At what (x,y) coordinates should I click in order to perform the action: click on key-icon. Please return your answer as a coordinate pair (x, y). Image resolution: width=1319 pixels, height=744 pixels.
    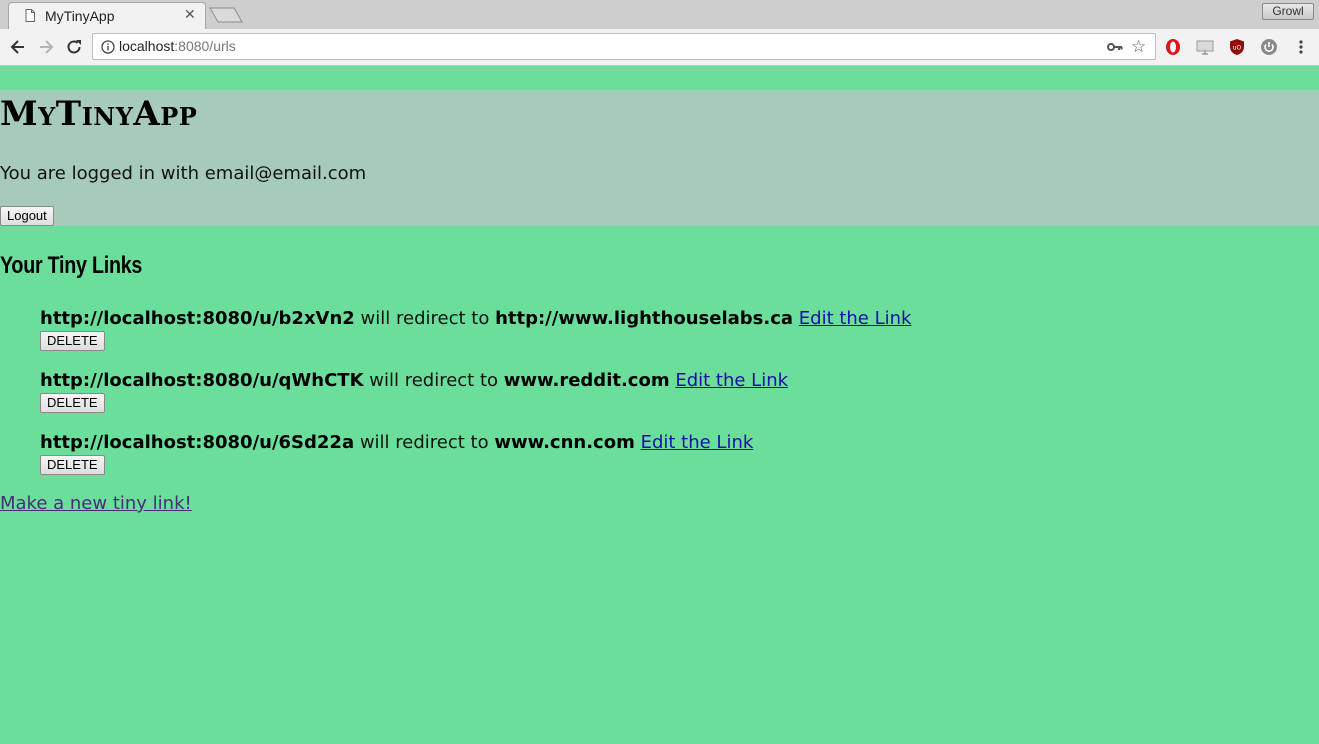
    Looking at the image, I should click on (1115, 47).